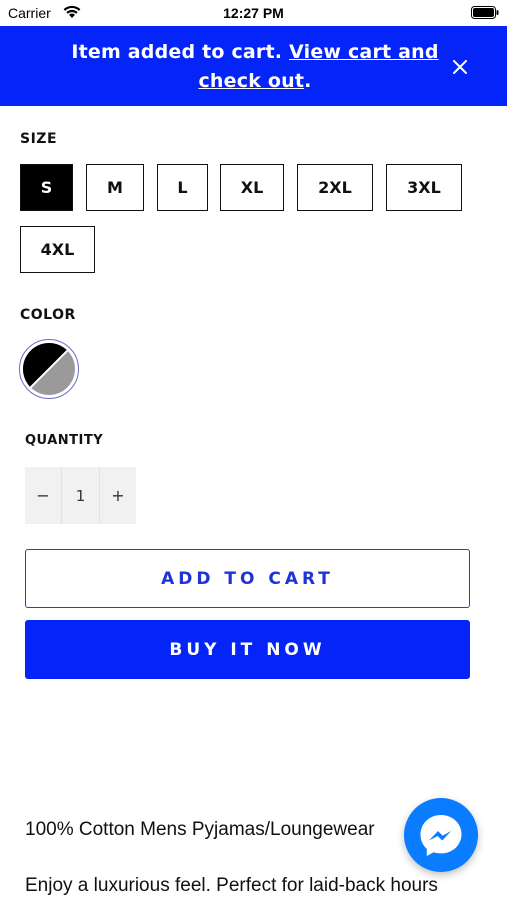 This screenshot has width=507, height=900. What do you see at coordinates (48, 315) in the screenshot?
I see `color-label: COLOR` at bounding box center [48, 315].